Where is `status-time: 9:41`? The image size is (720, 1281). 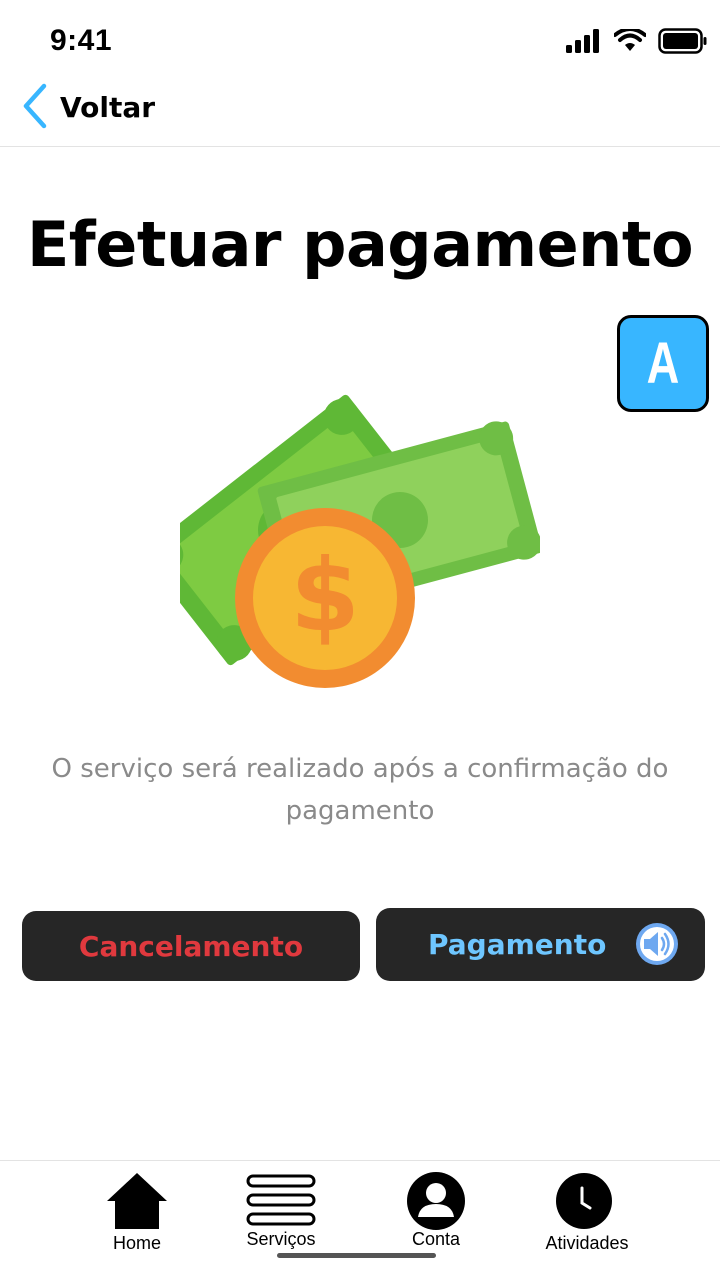
status-time: 9:41 is located at coordinates (81, 40).